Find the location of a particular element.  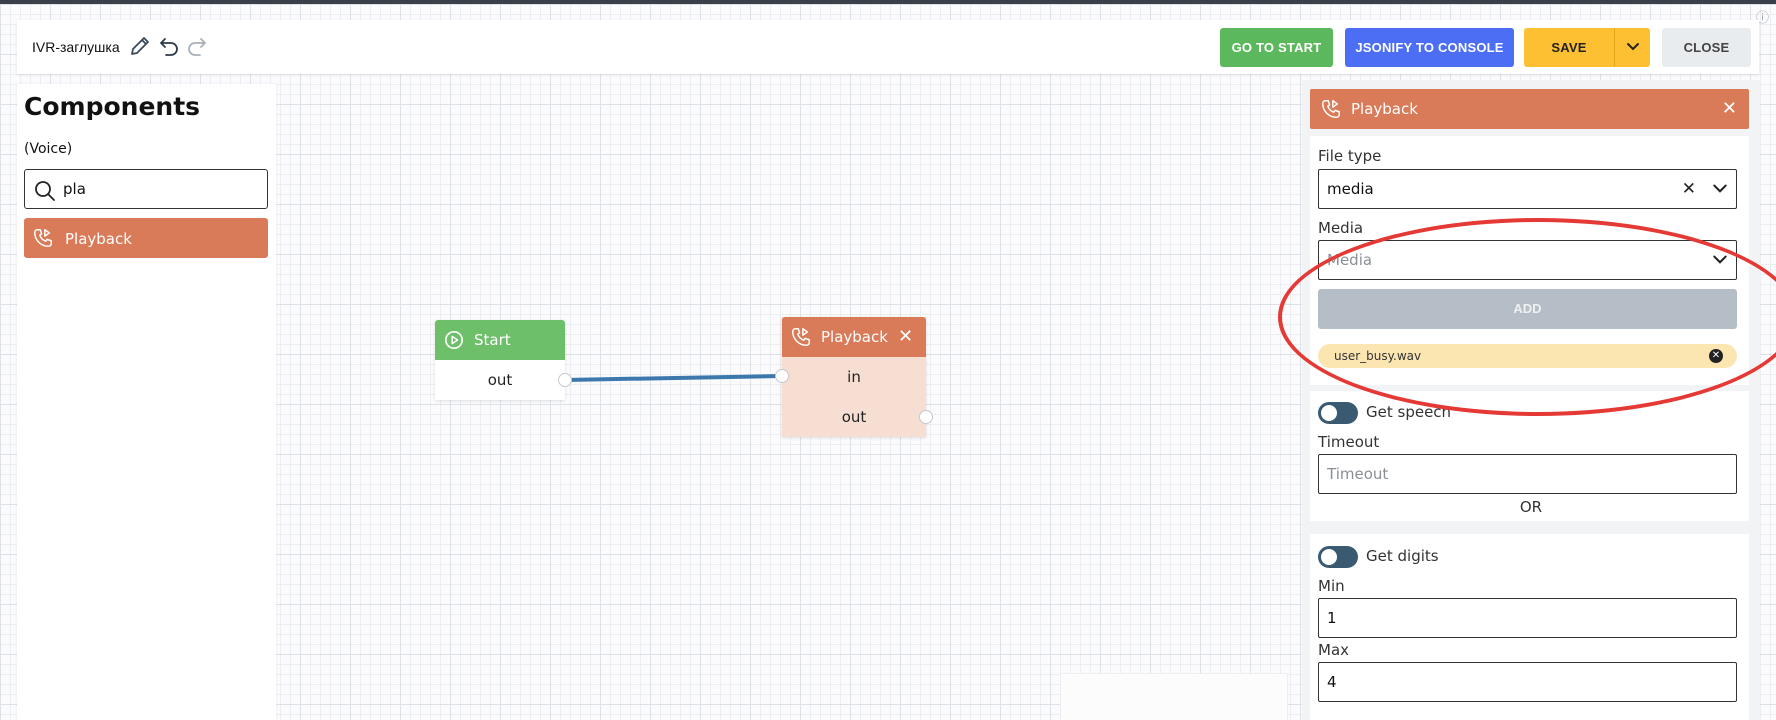

start-node: Start out is located at coordinates (503, 360).